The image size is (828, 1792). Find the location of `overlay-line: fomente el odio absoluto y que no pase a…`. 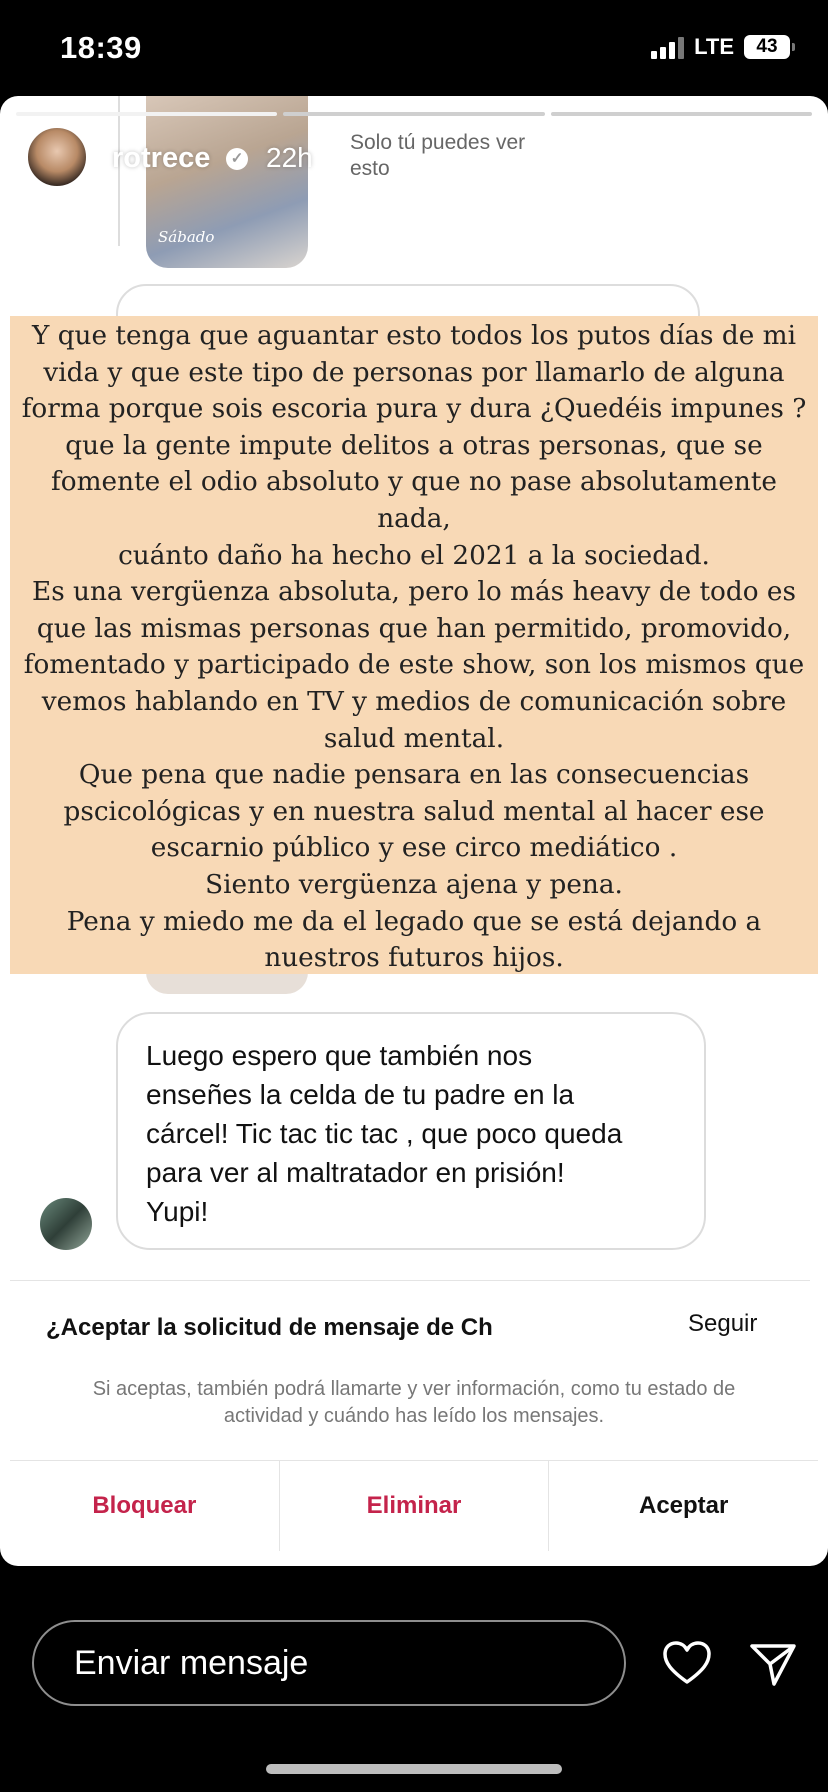

overlay-line: fomente el odio absoluto y que no pase a… is located at coordinates (414, 482).